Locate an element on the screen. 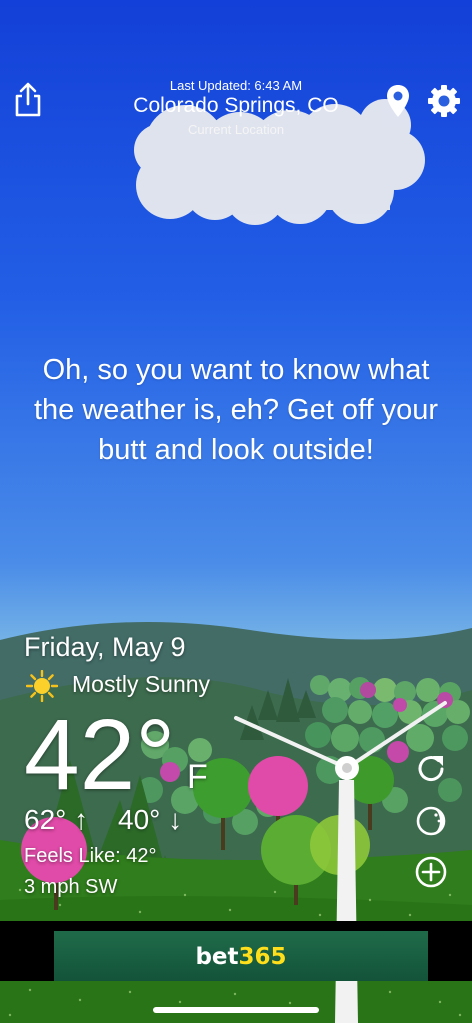 The width and height of the screenshot is (472, 1023). temperature-unit: F is located at coordinates (197, 777).